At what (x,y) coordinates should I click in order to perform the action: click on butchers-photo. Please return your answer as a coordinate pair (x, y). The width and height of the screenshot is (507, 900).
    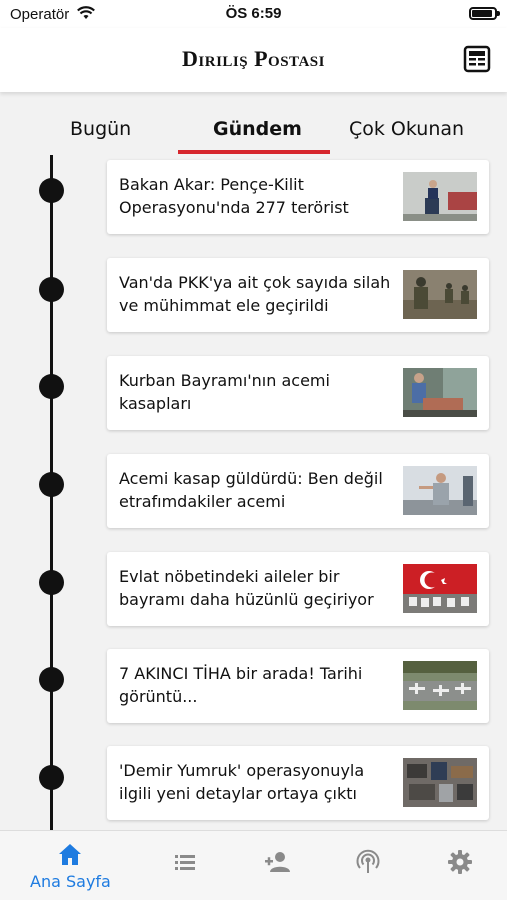
    Looking at the image, I should click on (440, 392).